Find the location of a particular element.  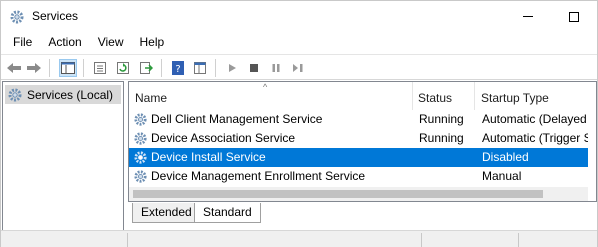

minimize-button is located at coordinates (528, 16).